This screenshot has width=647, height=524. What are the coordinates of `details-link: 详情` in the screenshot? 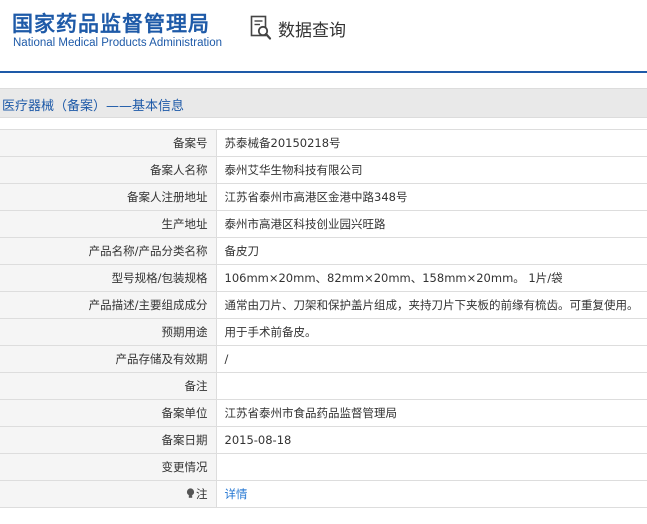 It's located at (236, 494).